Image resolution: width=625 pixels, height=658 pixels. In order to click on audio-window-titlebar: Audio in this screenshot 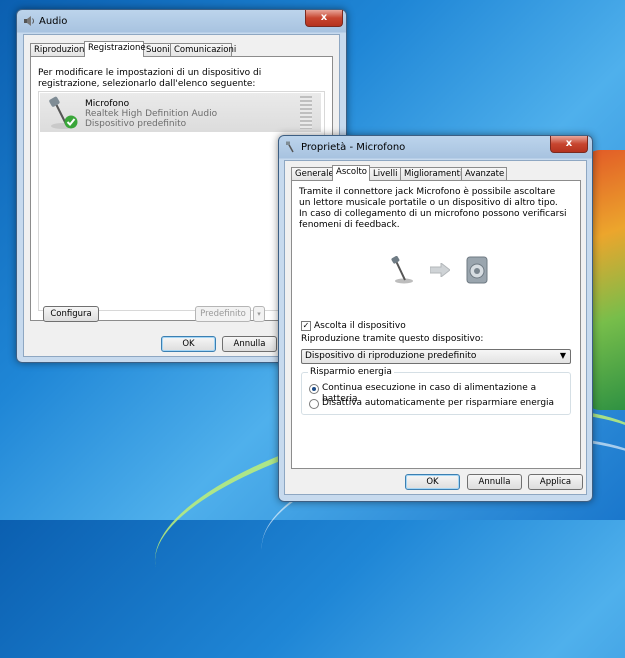, I will do `click(45, 22)`.